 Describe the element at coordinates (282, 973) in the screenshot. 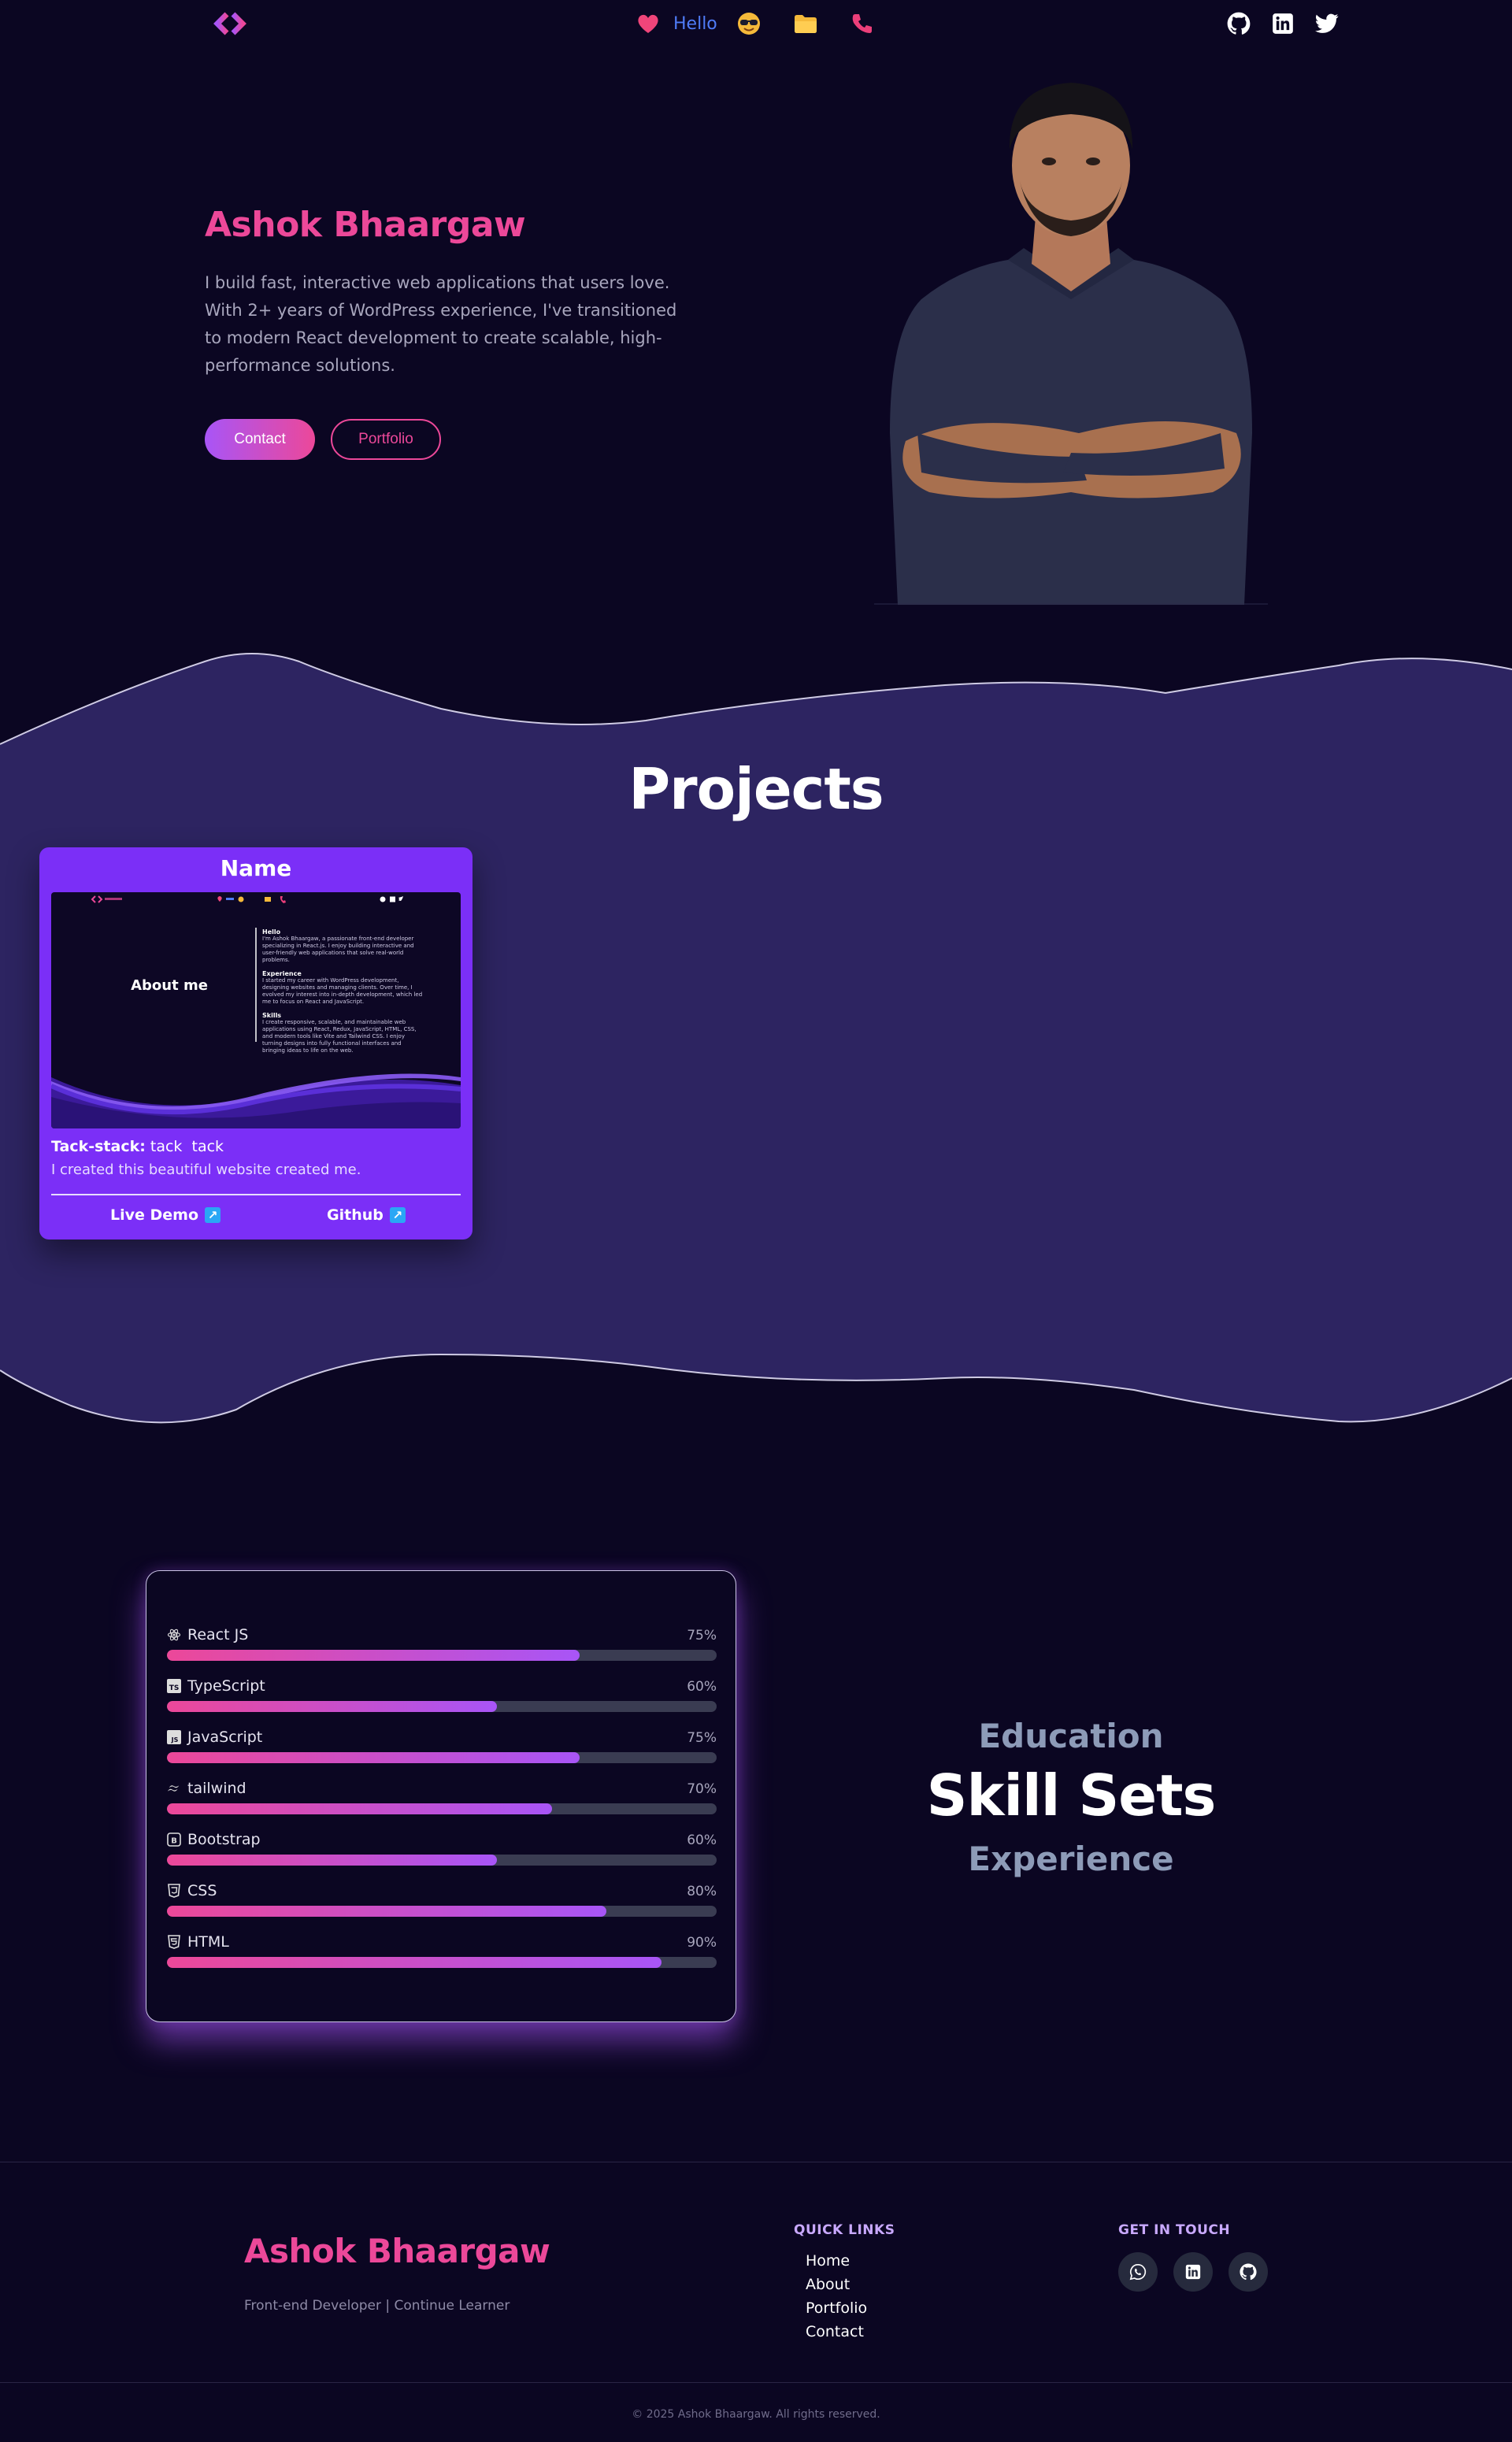

I see `preview-section-title: Experience` at that location.